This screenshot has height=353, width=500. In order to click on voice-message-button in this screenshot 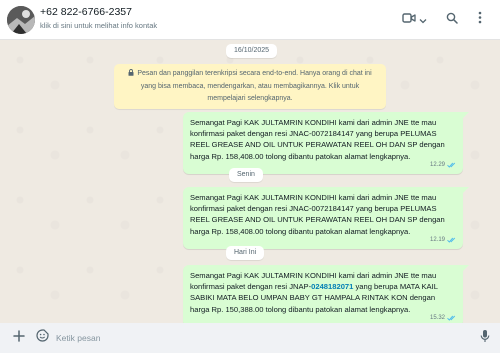, I will do `click(485, 338)`.